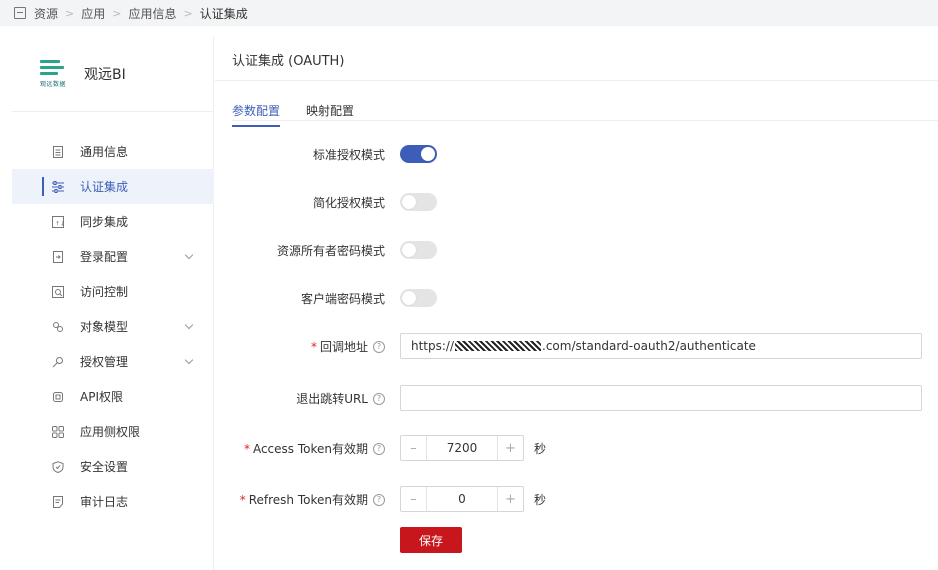 The image size is (938, 570). What do you see at coordinates (110, 432) in the screenshot?
I see `sidebar-item-label: 应用侧权限` at bounding box center [110, 432].